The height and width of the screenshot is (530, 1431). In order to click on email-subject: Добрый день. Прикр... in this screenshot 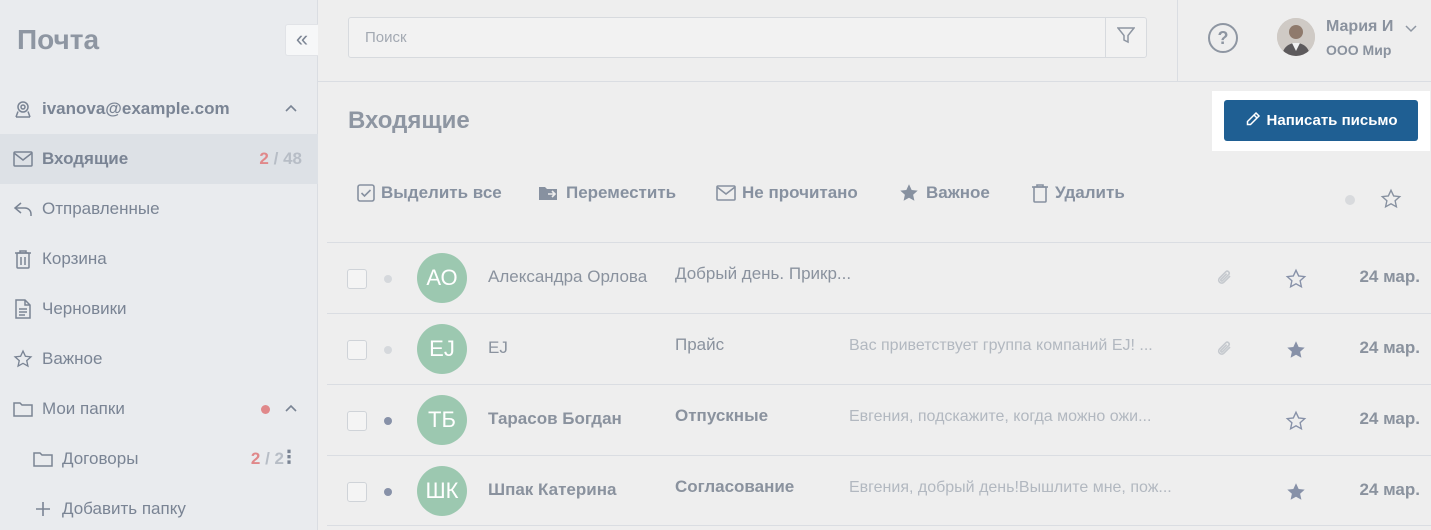, I will do `click(763, 273)`.